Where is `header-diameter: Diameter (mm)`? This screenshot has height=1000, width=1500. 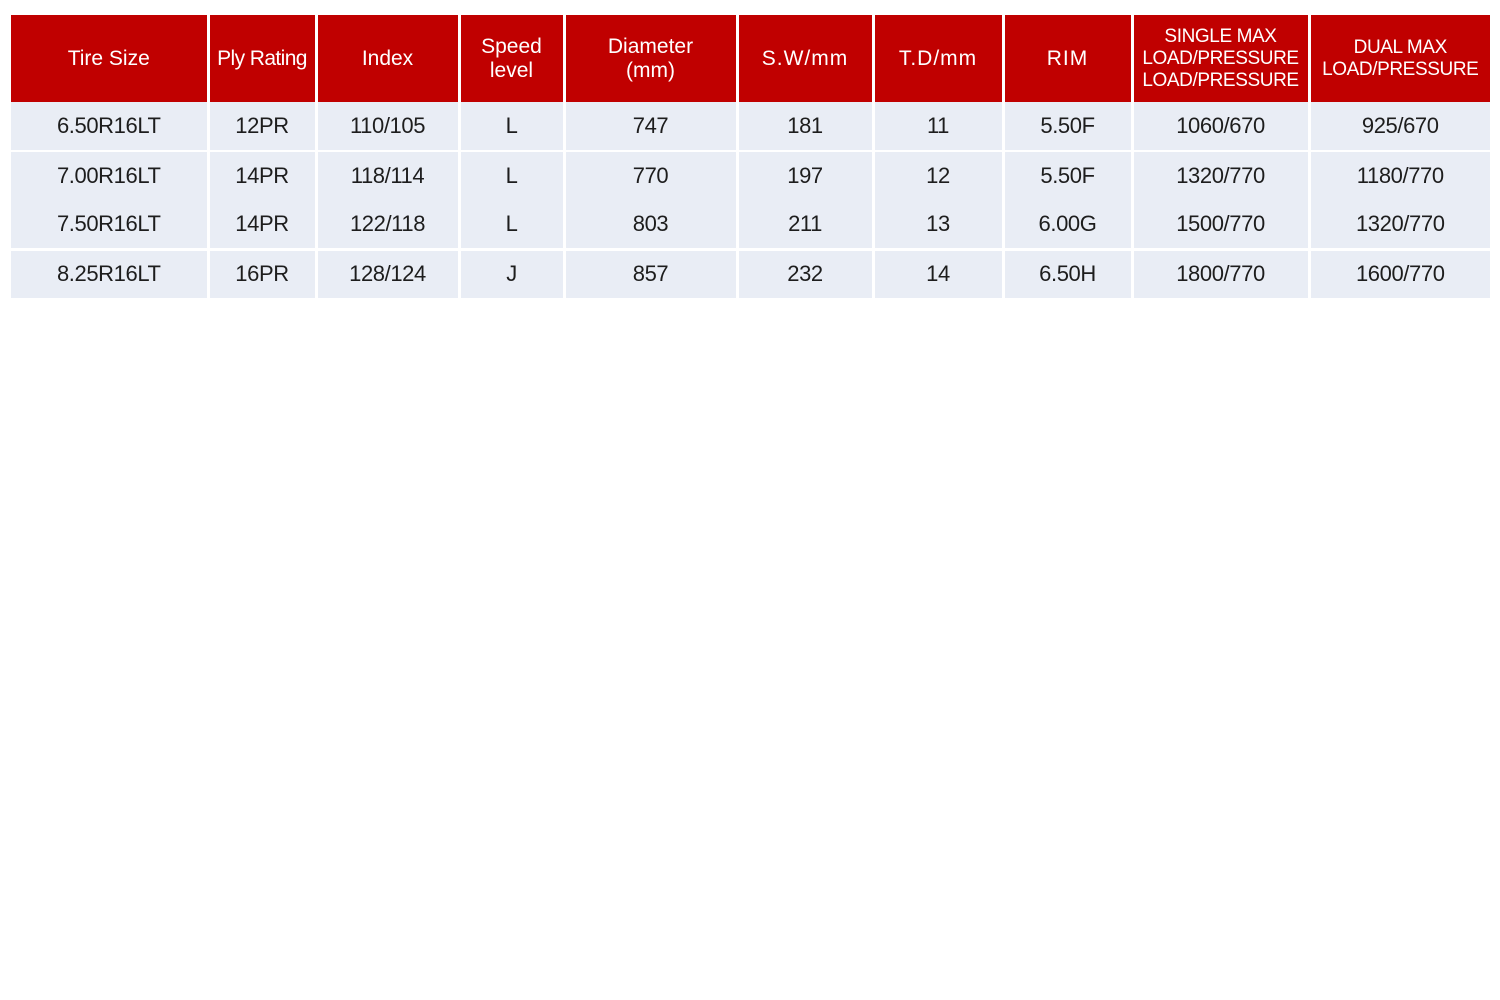
header-diameter: Diameter (mm) is located at coordinates (650, 58).